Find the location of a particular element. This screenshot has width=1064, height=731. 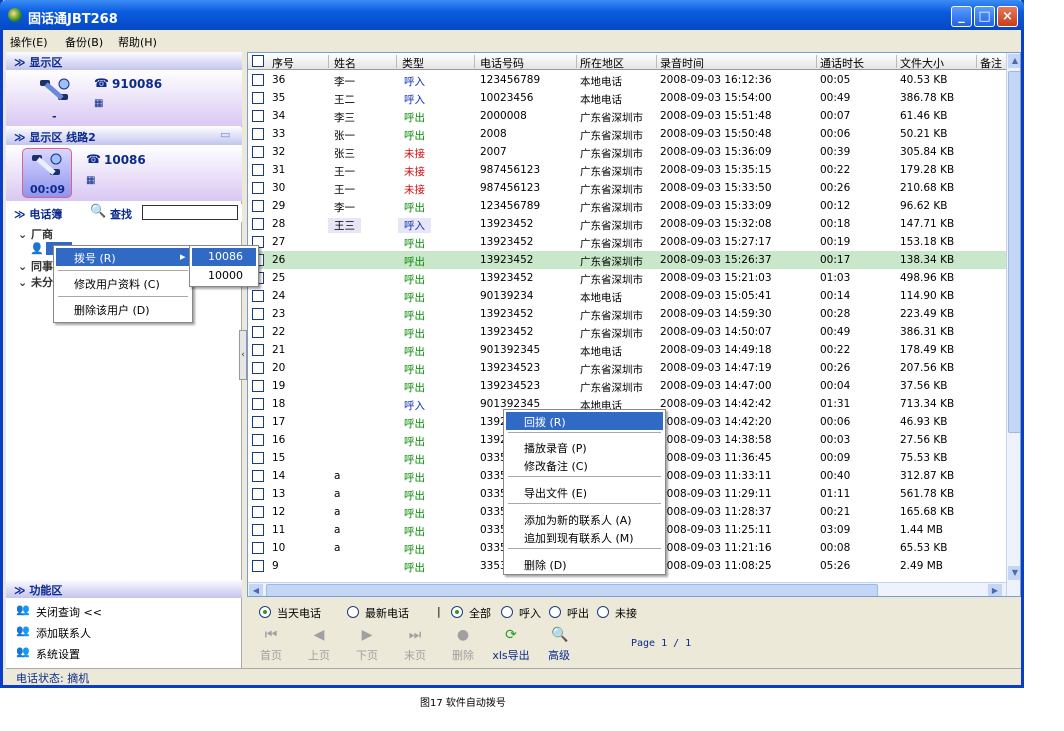

system-settings-item: 👥 系统设置 is located at coordinates (76, 653).